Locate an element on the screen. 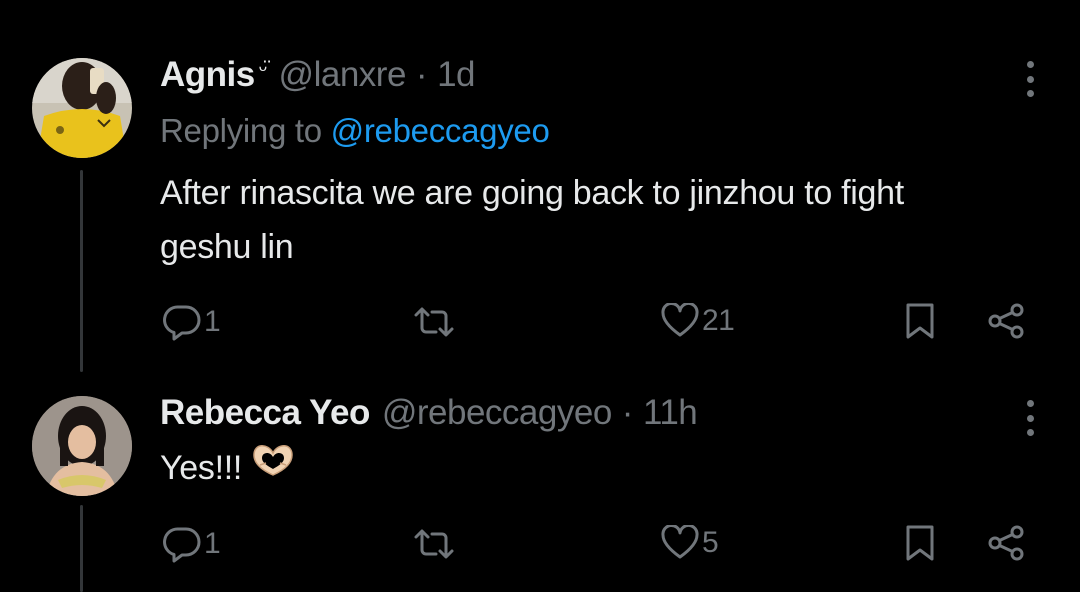 The height and width of the screenshot is (592, 1080). post-header: Rebecca Yeo @rebeccagyeo · 11h is located at coordinates (429, 413).